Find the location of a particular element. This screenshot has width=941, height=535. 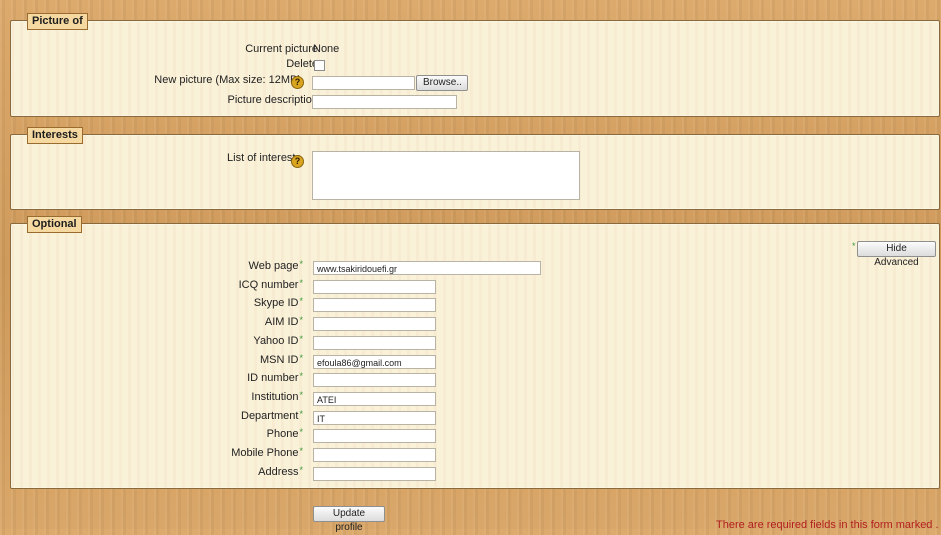

field-label: MSN ID* is located at coordinates (281, 359).